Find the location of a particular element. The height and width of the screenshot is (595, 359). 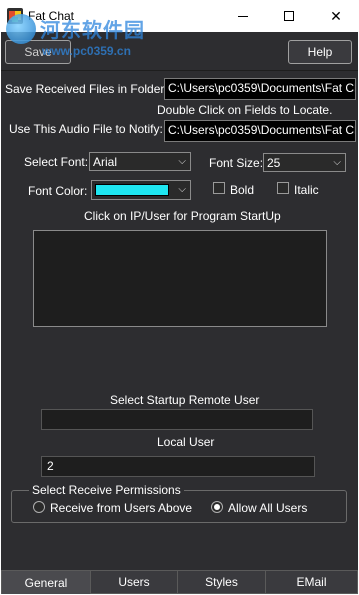

font-color-select: ⌵ is located at coordinates (141, 190).